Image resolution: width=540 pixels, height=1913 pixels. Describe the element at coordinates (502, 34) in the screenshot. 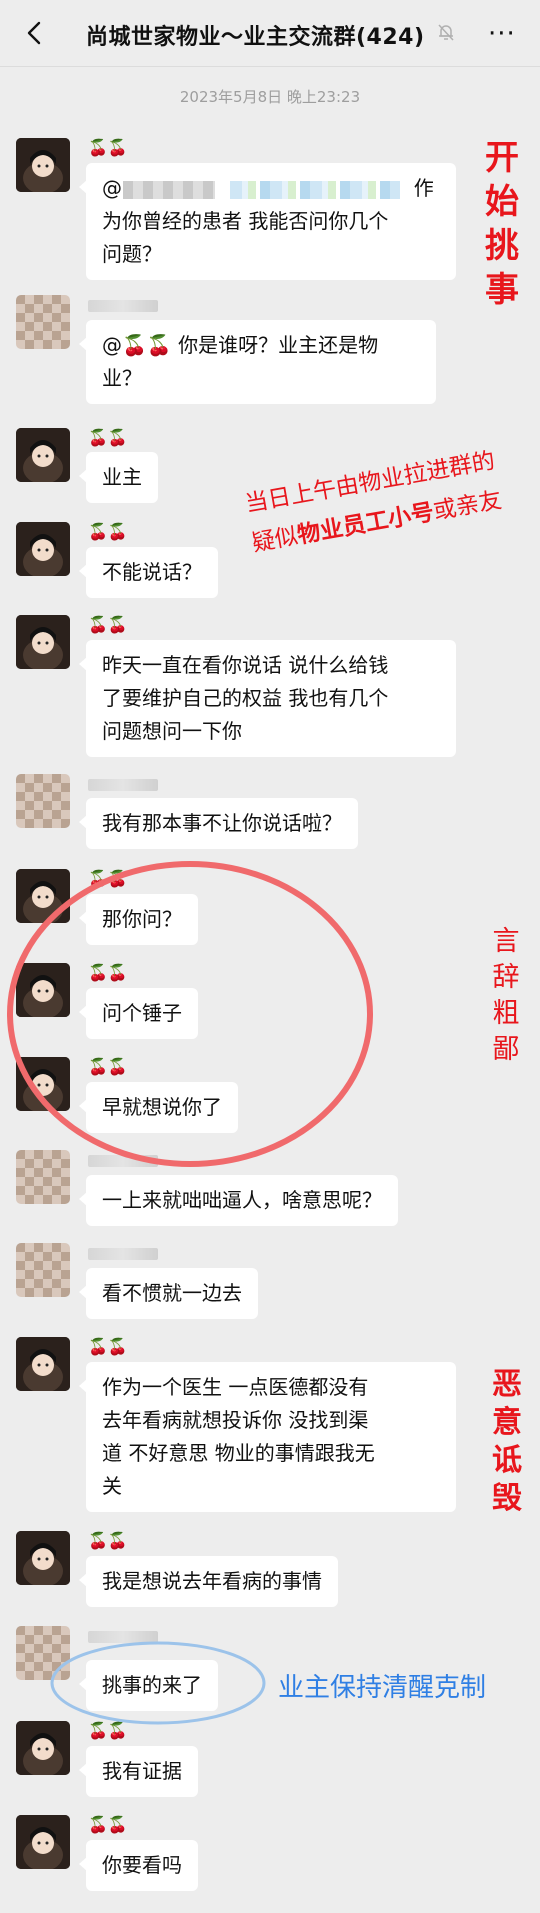

I see `more-options-icon: ···` at that location.